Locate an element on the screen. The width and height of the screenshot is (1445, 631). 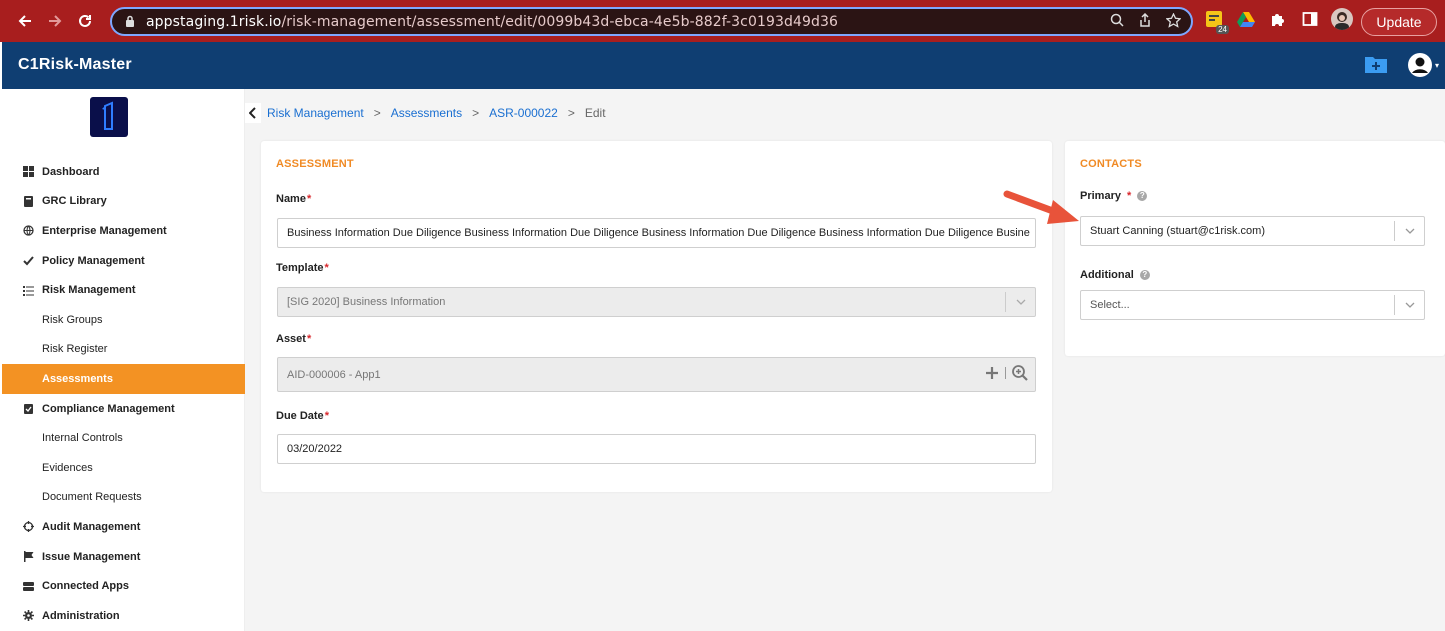
drive-icon is located at coordinates (1246, 19).